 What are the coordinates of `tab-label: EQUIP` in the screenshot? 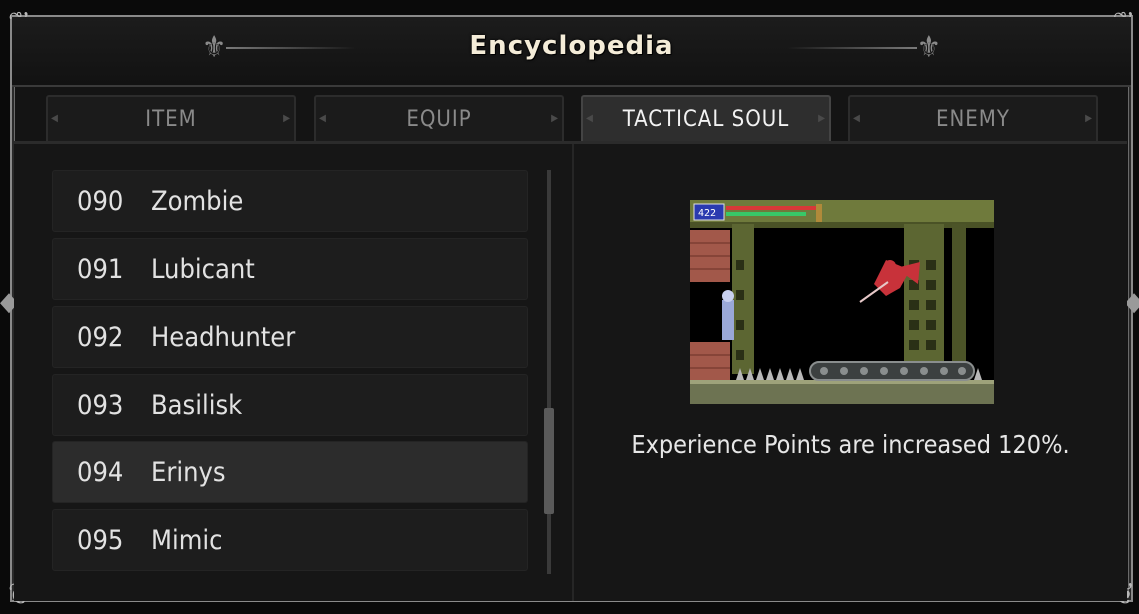 It's located at (439, 119).